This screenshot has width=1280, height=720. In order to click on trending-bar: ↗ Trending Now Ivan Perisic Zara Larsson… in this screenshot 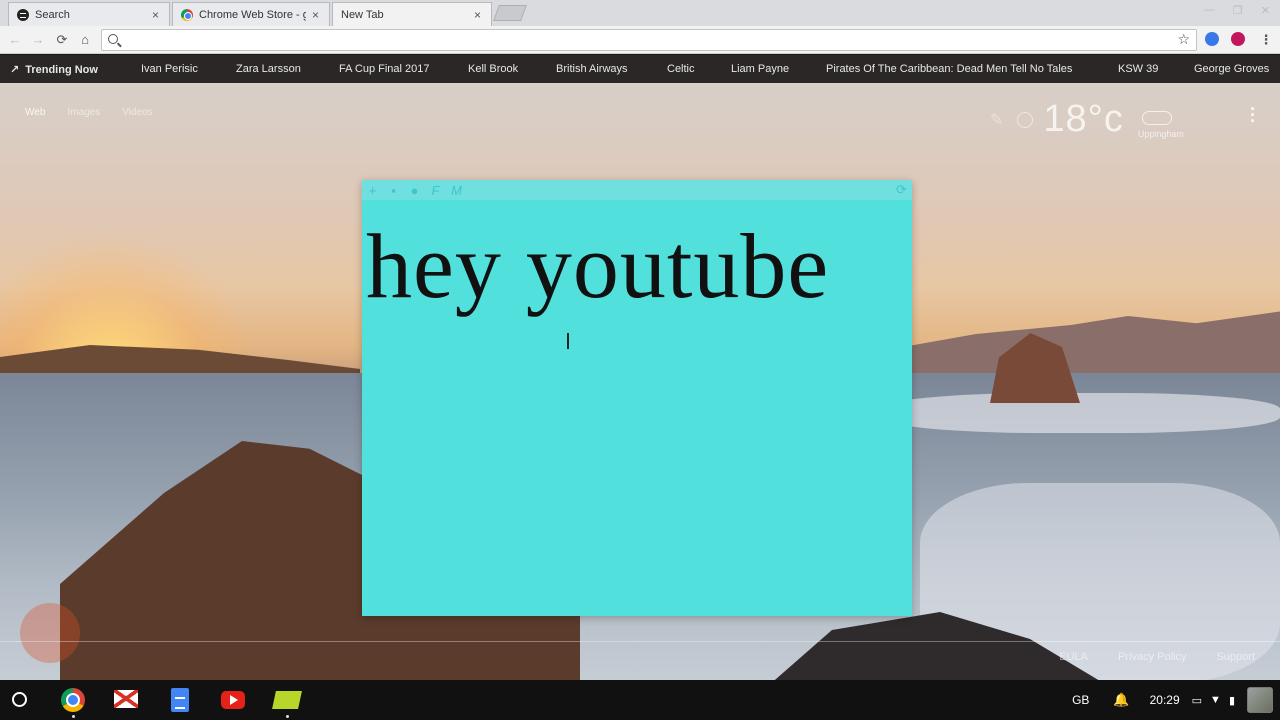, I will do `click(640, 69)`.